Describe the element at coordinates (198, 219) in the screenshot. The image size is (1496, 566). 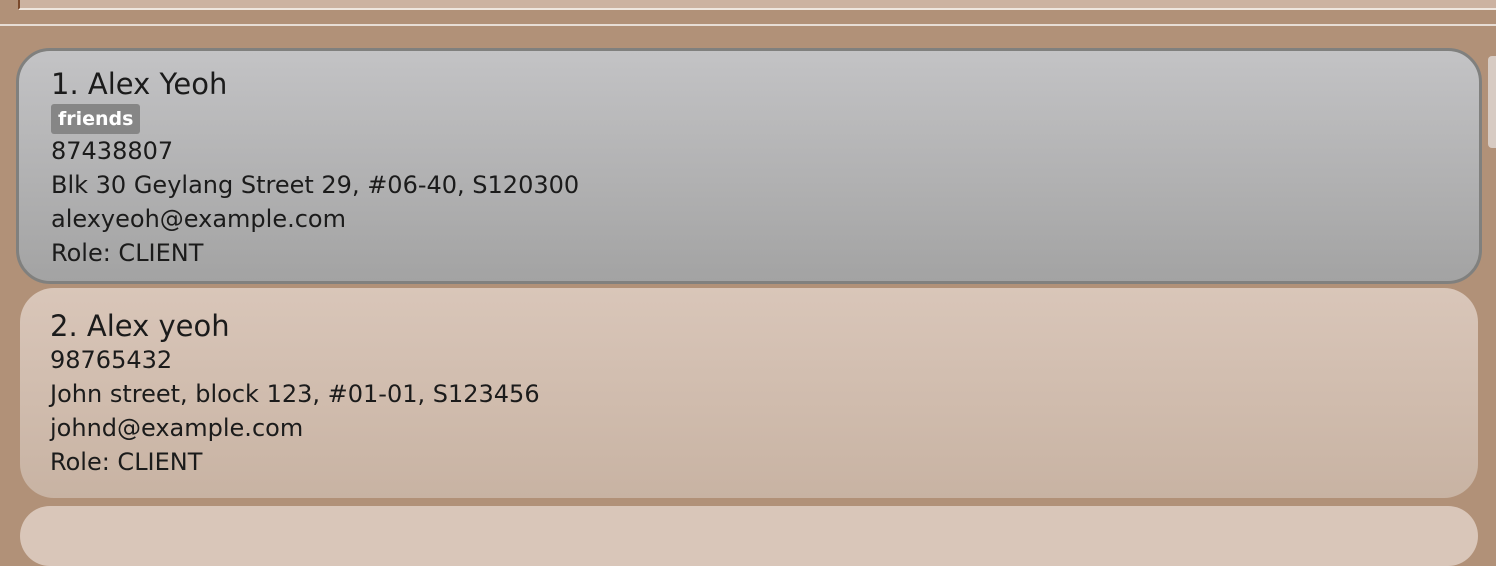
I see `person-email: alexyeoh@example.com` at that location.